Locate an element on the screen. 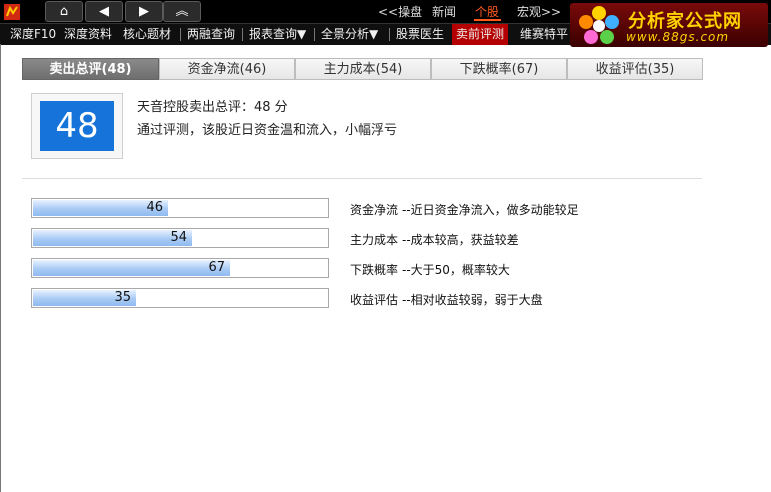 The image size is (771, 492). summary-description: 通过评测，该股近日资金温和流入，小幅浮亏 is located at coordinates (267, 130).